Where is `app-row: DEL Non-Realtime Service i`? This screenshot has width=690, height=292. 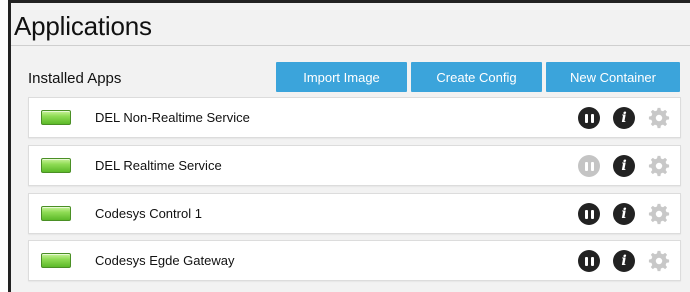 app-row: DEL Non-Realtime Service i is located at coordinates (354, 117).